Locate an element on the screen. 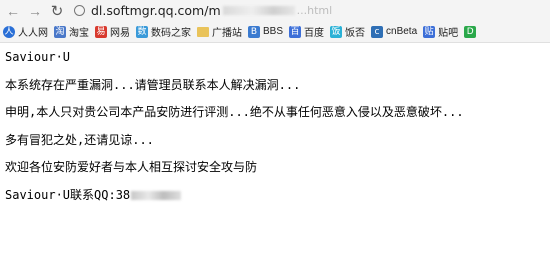 This screenshot has width=550, height=267. bookmark-label: cnBeta is located at coordinates (402, 31).